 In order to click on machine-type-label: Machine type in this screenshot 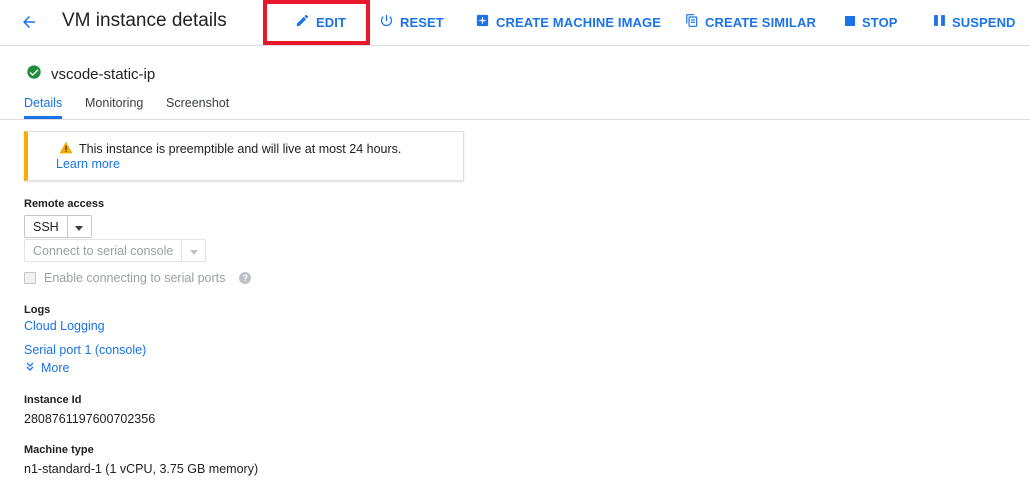, I will do `click(59, 450)`.